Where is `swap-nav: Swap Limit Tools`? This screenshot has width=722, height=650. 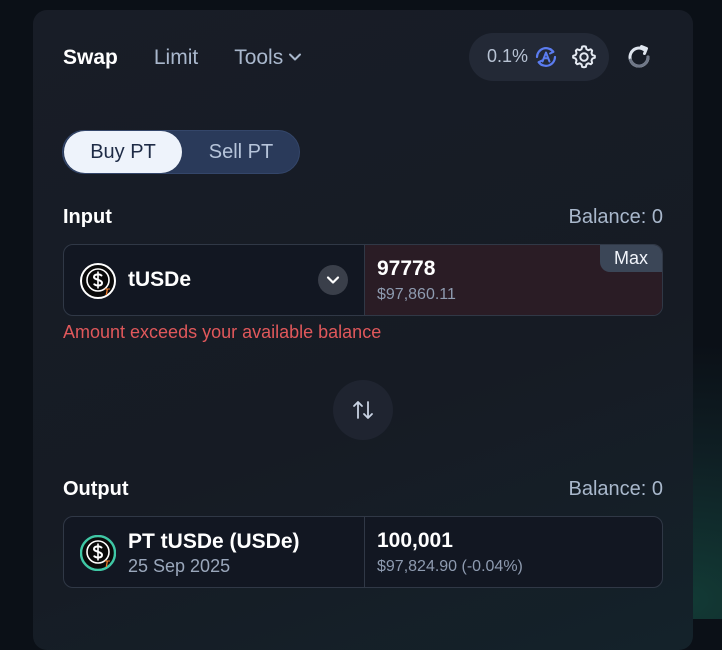
swap-nav: Swap Limit Tools is located at coordinates (200, 58).